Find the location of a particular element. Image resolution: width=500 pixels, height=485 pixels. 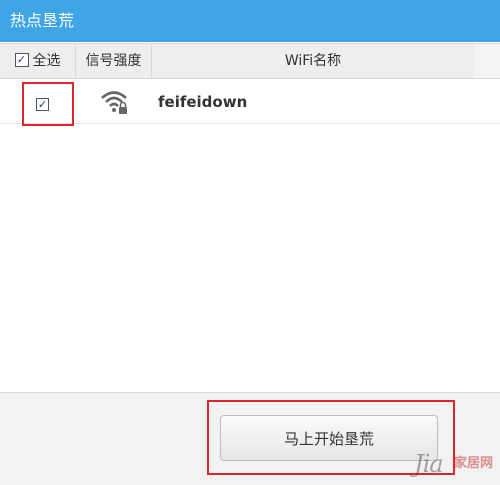

wifi-name-header: WiFi名称 is located at coordinates (313, 61).